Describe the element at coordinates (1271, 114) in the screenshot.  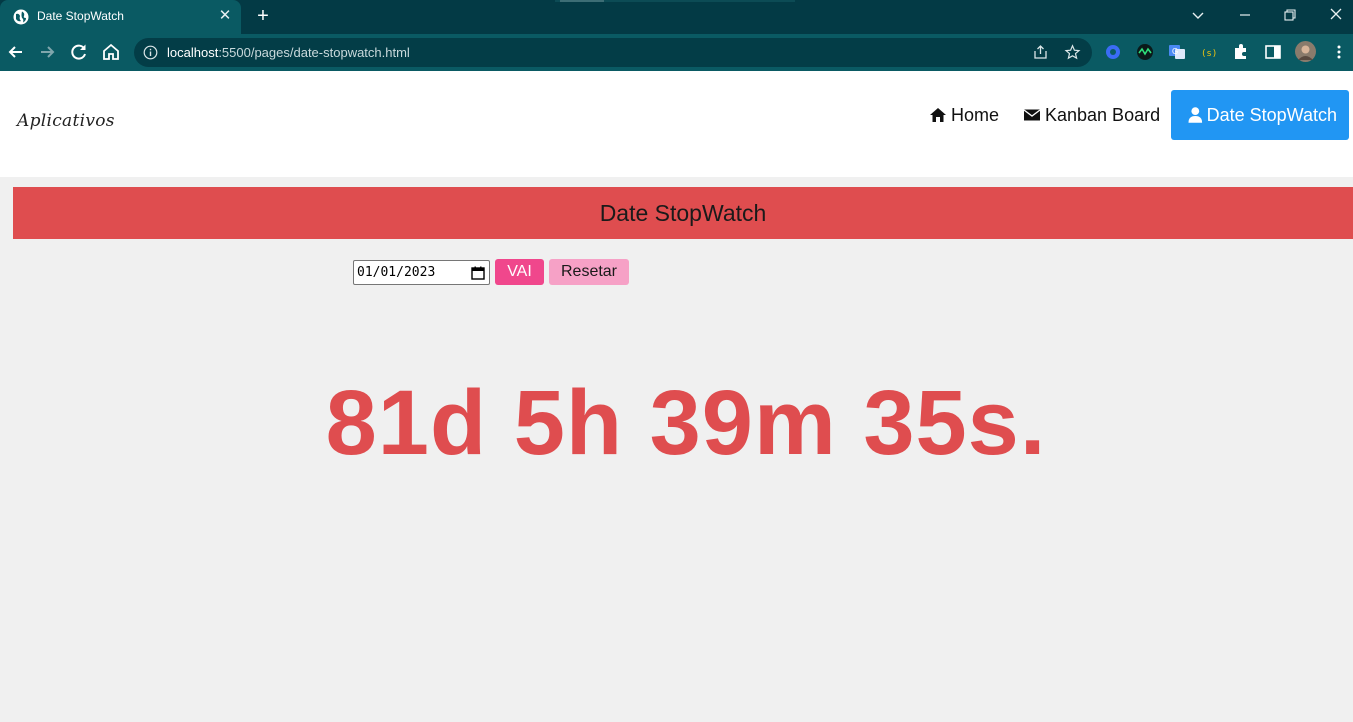
I see `nav-stopwatch-label: Date StopWatch` at that location.